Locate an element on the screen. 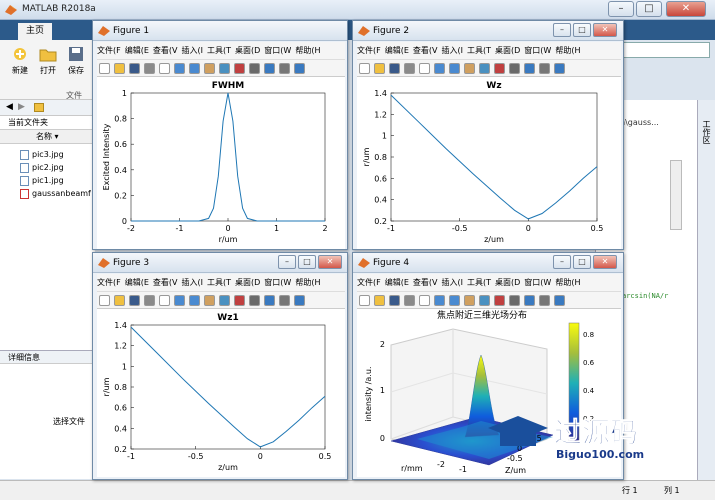 The width and height of the screenshot is (715, 500). forward-arrow-icon: ▶ is located at coordinates (21, 107).